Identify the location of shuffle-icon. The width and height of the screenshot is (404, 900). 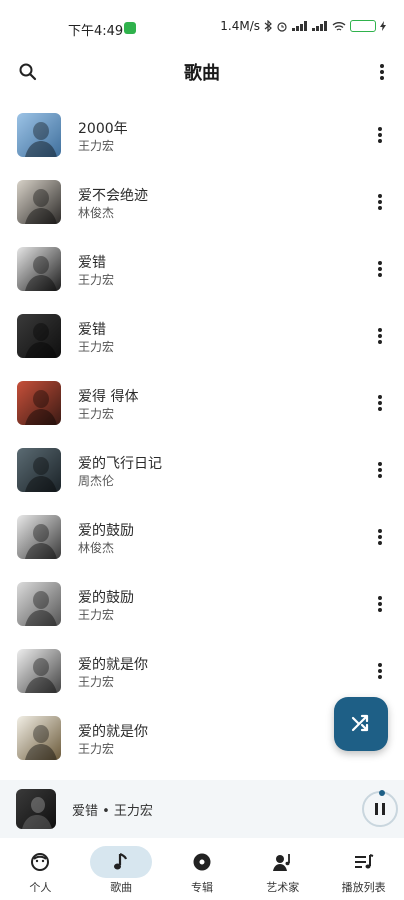
(360, 723).